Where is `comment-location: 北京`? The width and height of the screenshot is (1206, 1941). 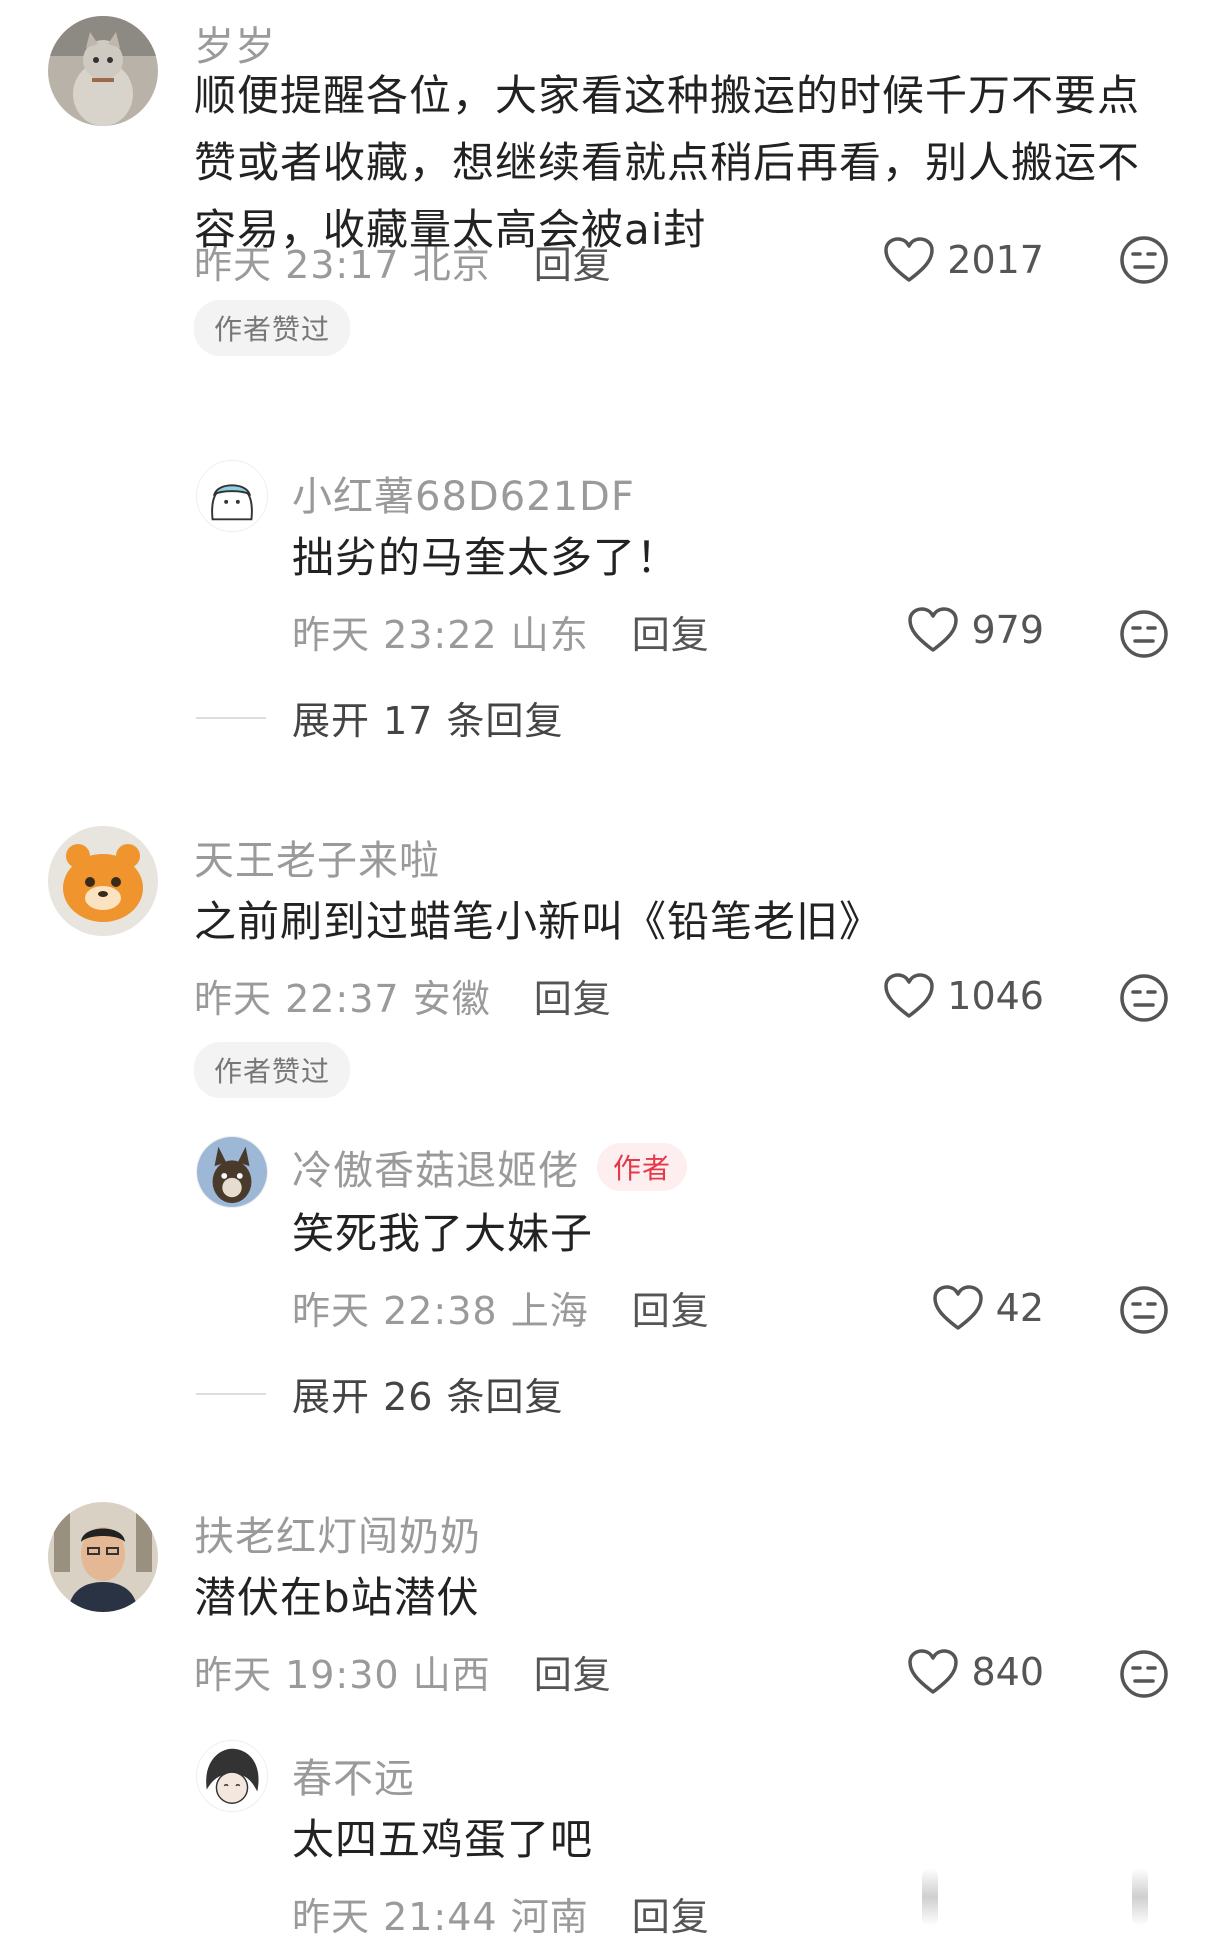
comment-location: 北京 is located at coordinates (451, 265).